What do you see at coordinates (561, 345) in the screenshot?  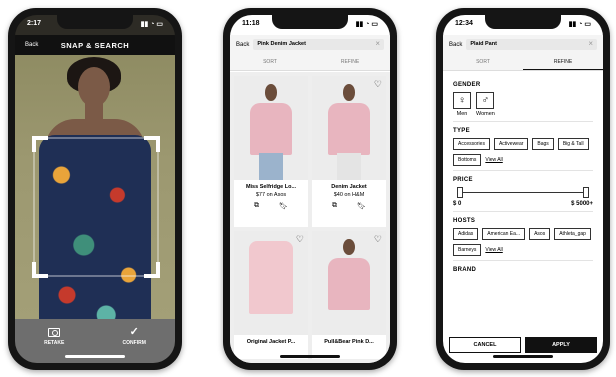 I see `apply-button: APPLY` at bounding box center [561, 345].